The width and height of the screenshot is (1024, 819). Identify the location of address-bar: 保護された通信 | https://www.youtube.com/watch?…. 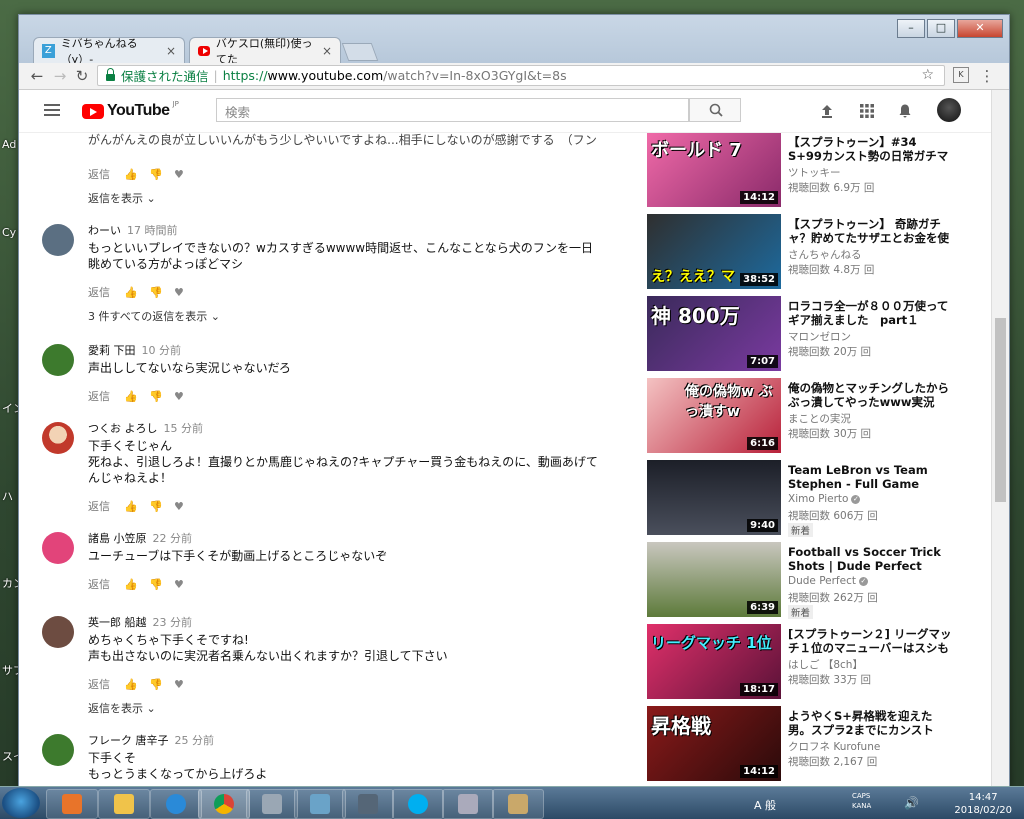
(521, 75).